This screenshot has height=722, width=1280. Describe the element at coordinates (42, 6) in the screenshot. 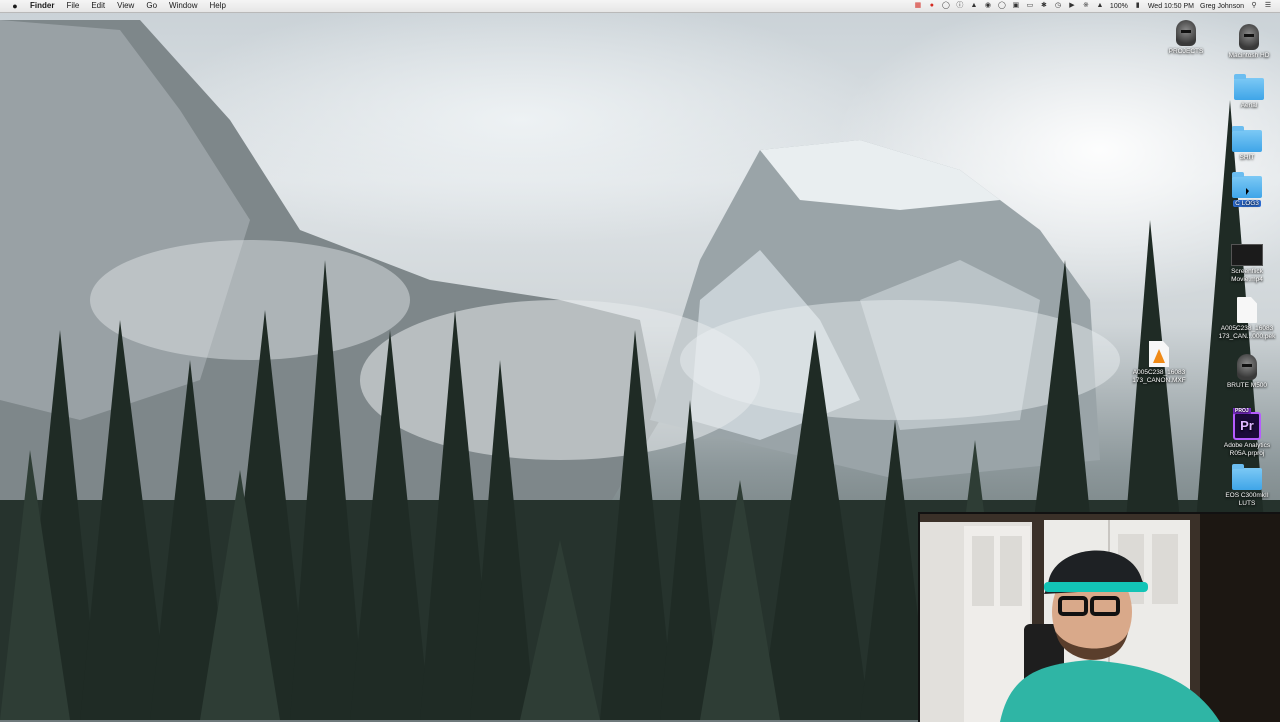

I see `menu-finder: Finder` at that location.